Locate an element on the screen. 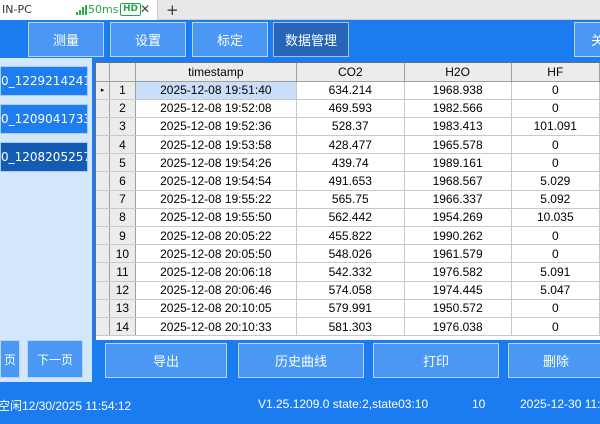 The height and width of the screenshot is (424, 600). column-header-timestamp: timestamp is located at coordinates (216, 72).